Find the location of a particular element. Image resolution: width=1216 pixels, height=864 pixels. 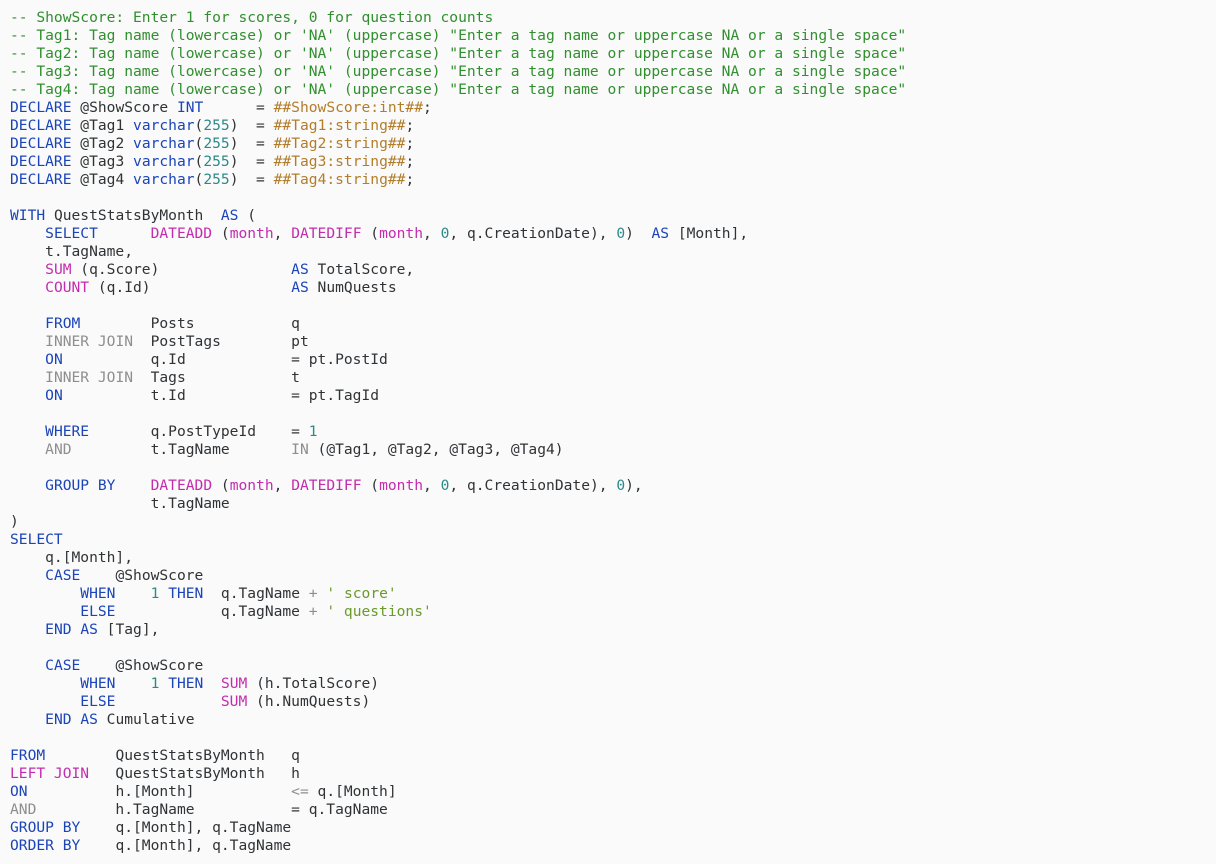

token-code-text: q.[Month], q.TagName is located at coordinates (186, 845).